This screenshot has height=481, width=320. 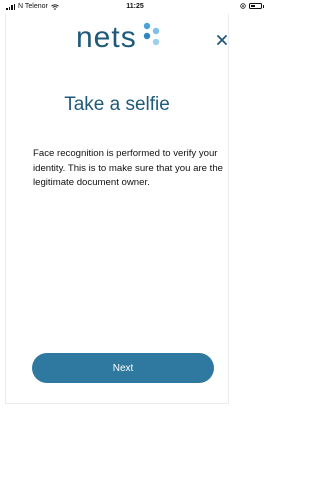 I want to click on nets-logo: nets, so click(x=118, y=38).